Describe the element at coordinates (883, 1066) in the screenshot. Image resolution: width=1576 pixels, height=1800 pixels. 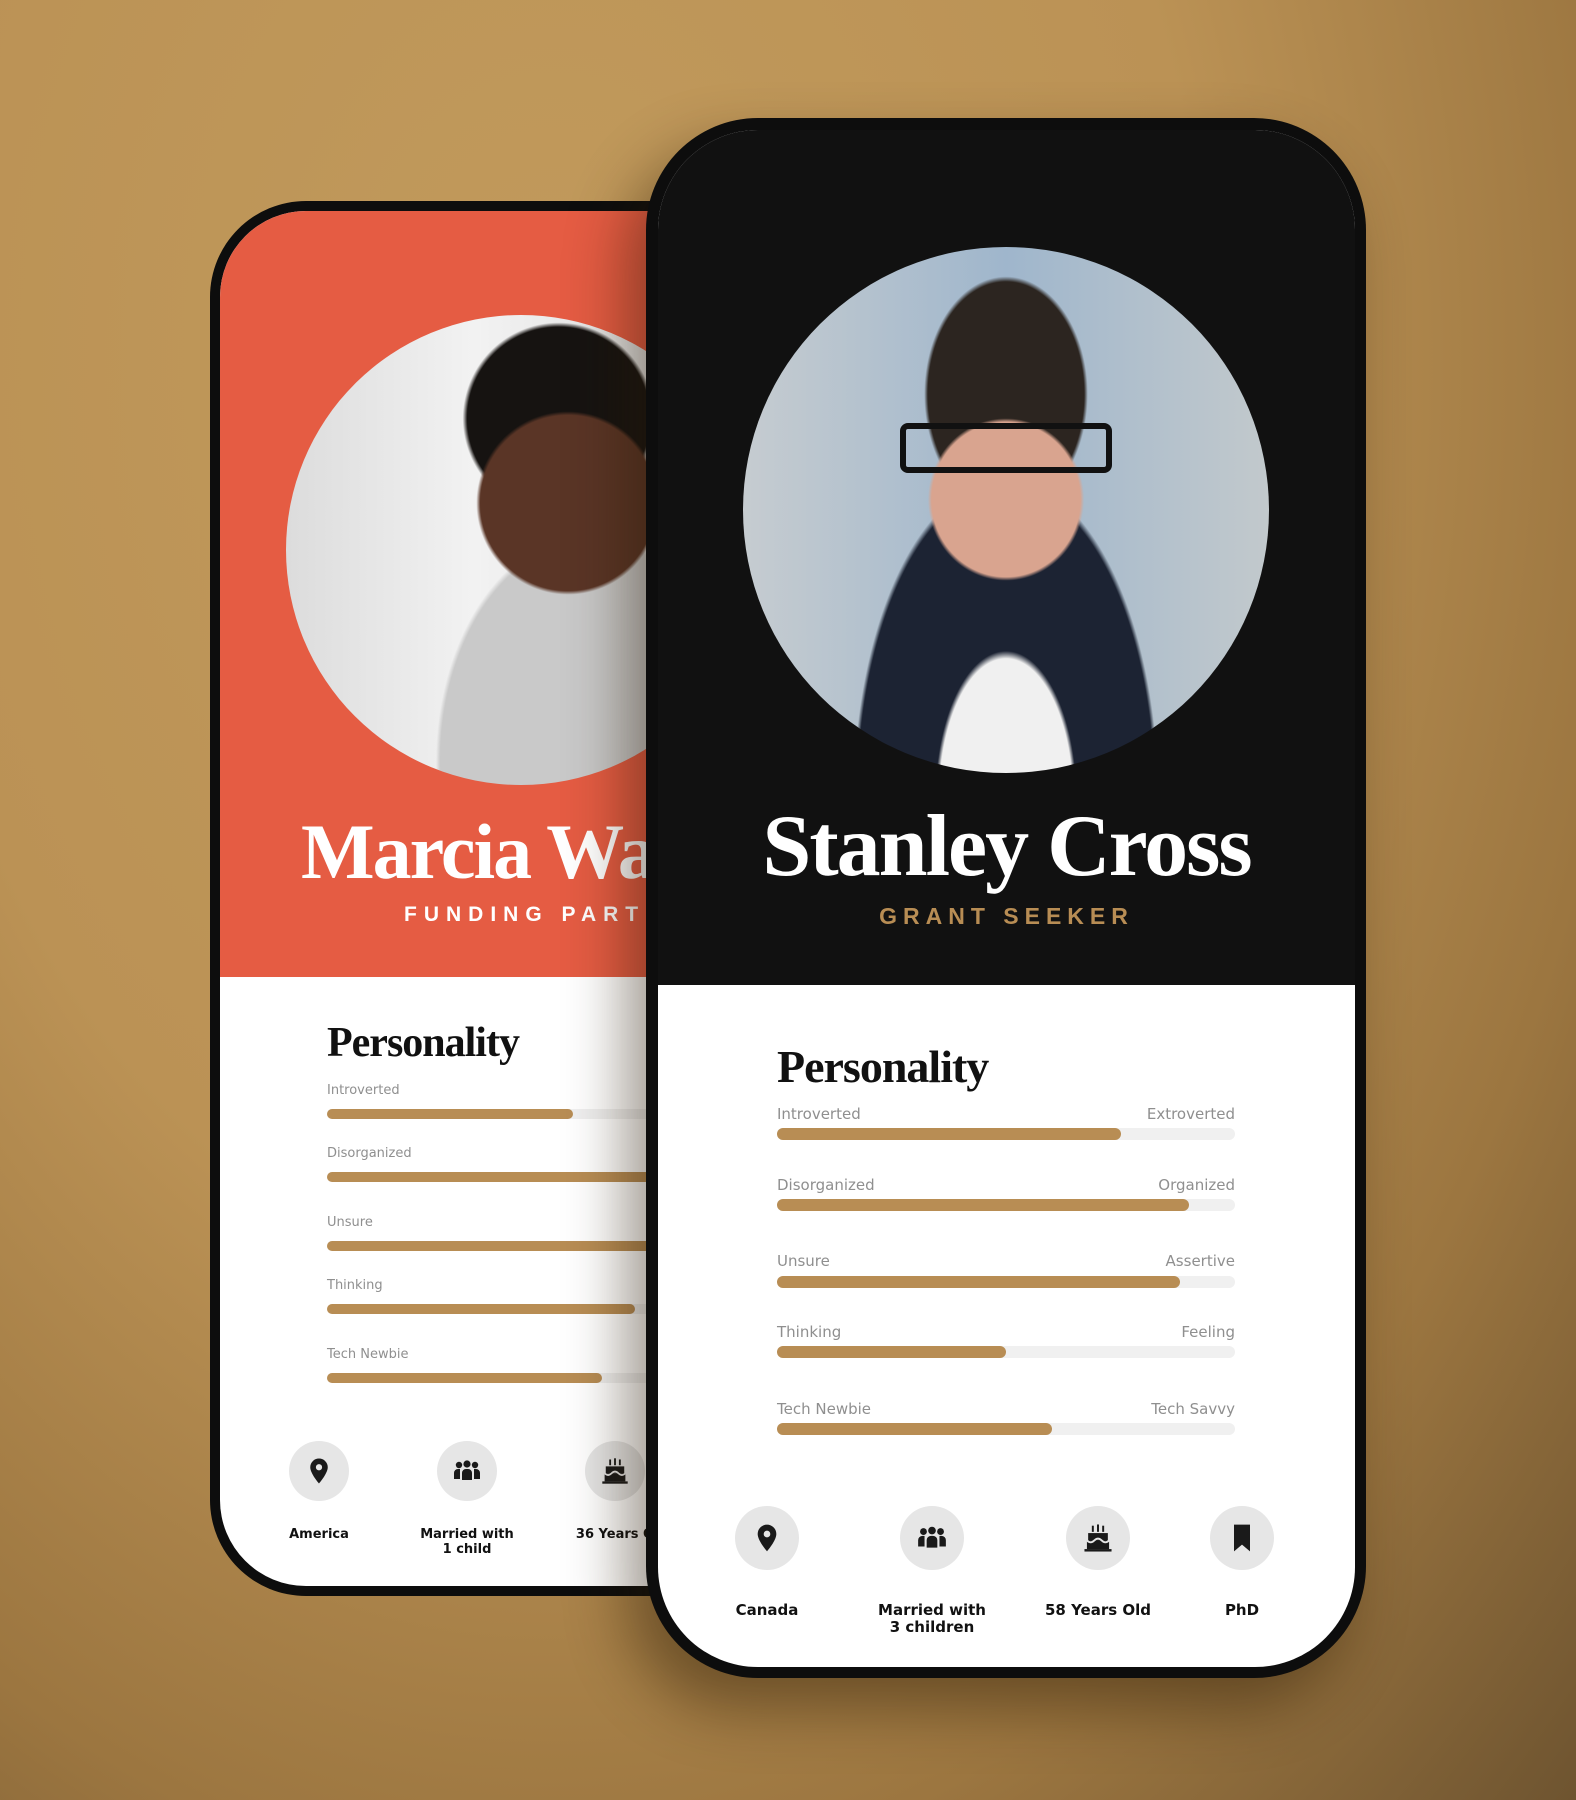
I see `front-personality-title: Personality` at that location.